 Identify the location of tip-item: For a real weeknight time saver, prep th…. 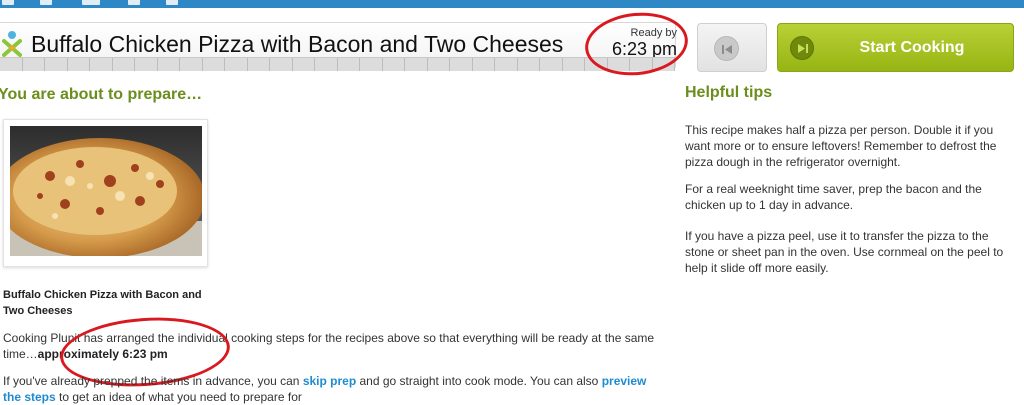
(833, 197).